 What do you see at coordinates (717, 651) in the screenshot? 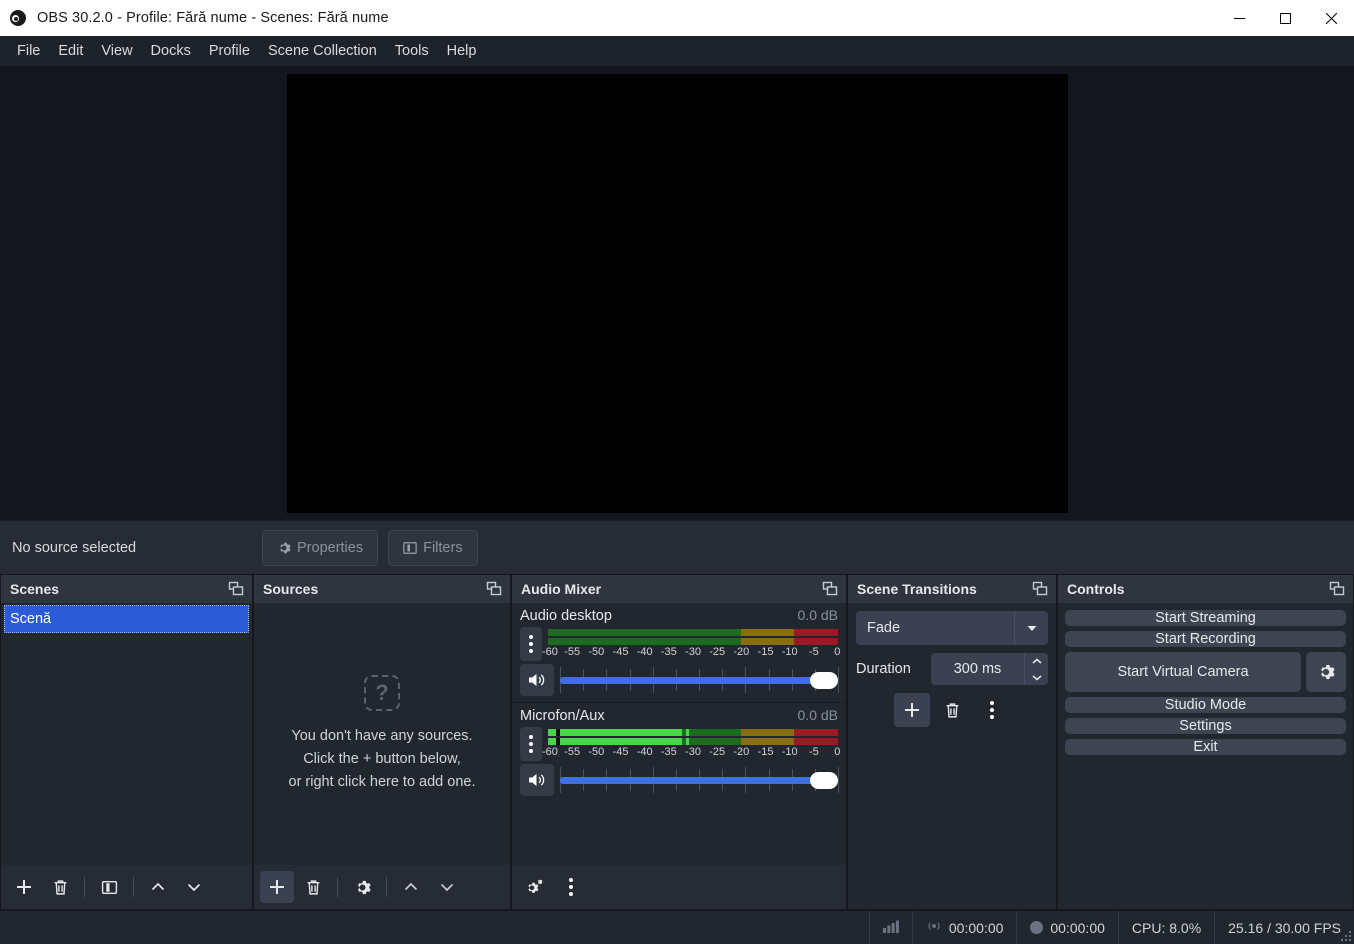
I see `meter-tick-label: -25` at bounding box center [717, 651].